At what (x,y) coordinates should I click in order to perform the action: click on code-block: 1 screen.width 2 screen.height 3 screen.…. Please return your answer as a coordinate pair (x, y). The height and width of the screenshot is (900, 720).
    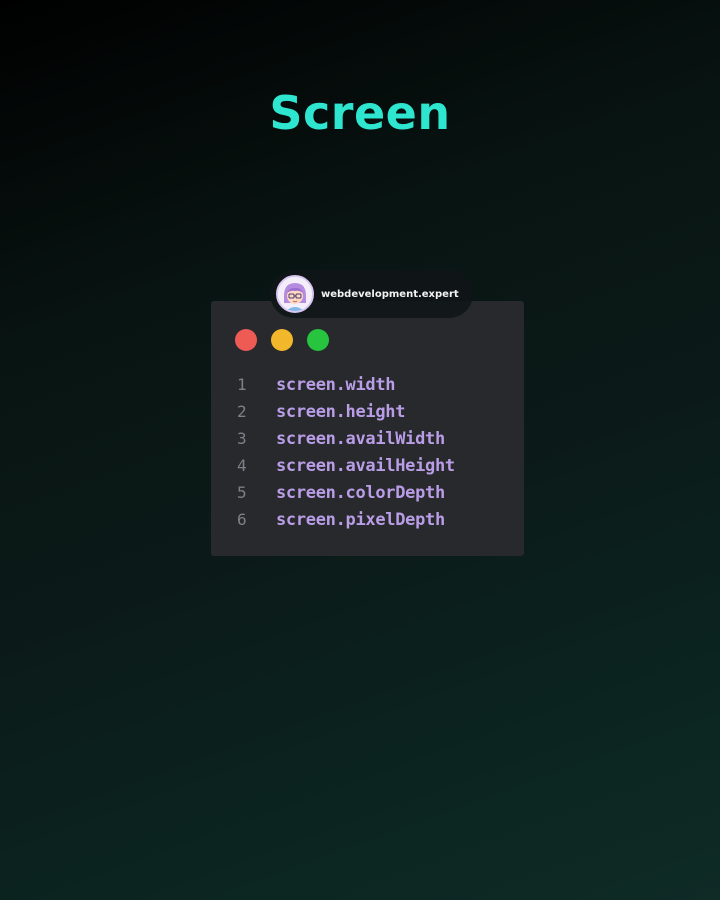
    Looking at the image, I should click on (367, 452).